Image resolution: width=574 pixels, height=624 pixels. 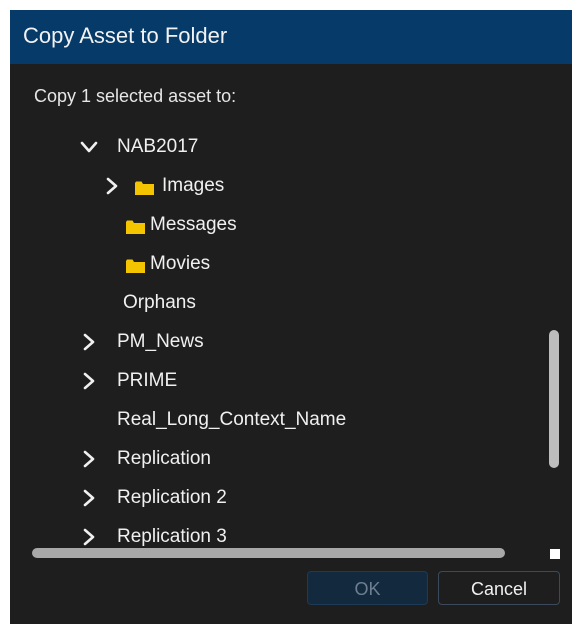 I want to click on ok-button: OK, so click(x=367, y=588).